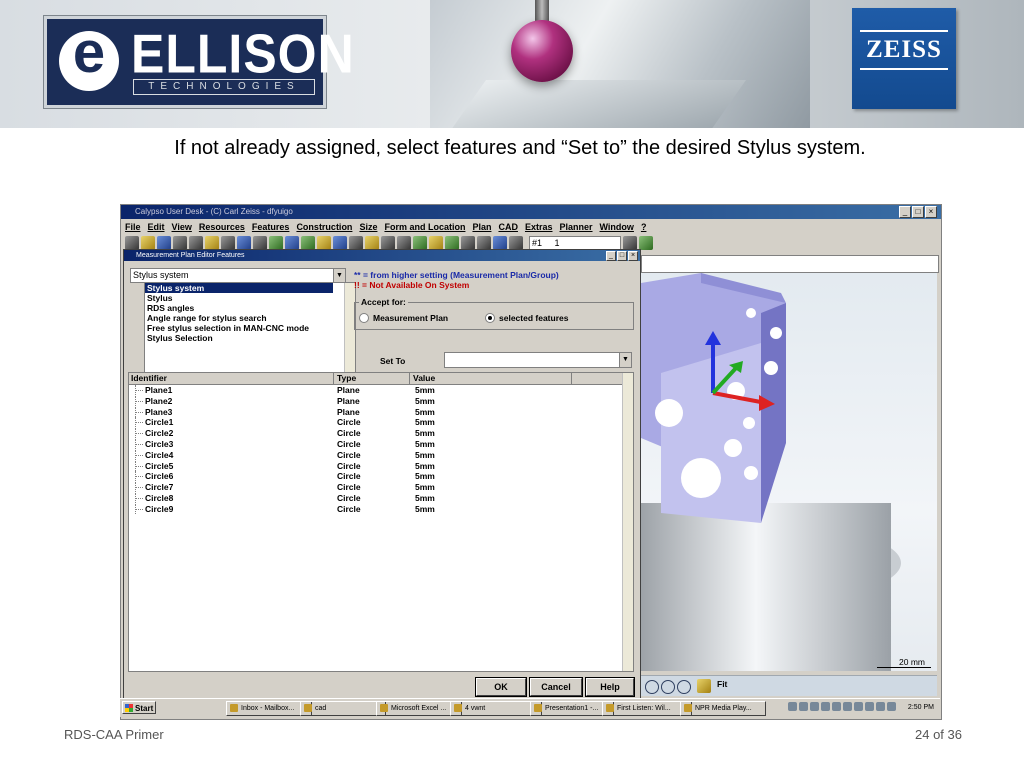 The image size is (1024, 768). What do you see at coordinates (244, 243) in the screenshot?
I see `list-icon` at bounding box center [244, 243].